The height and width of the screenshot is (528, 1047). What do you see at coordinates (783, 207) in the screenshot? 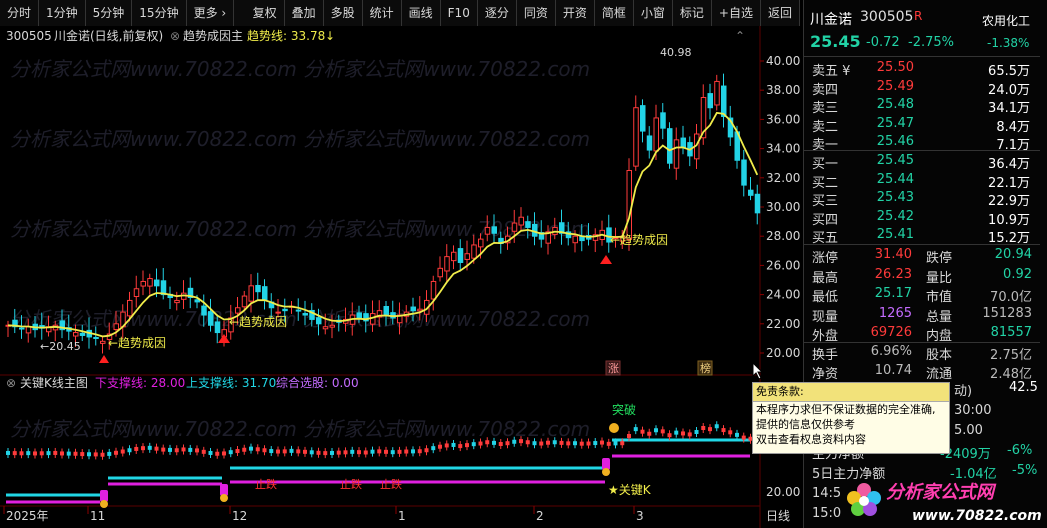
I see `y-tick-label: 30.00` at bounding box center [783, 207].